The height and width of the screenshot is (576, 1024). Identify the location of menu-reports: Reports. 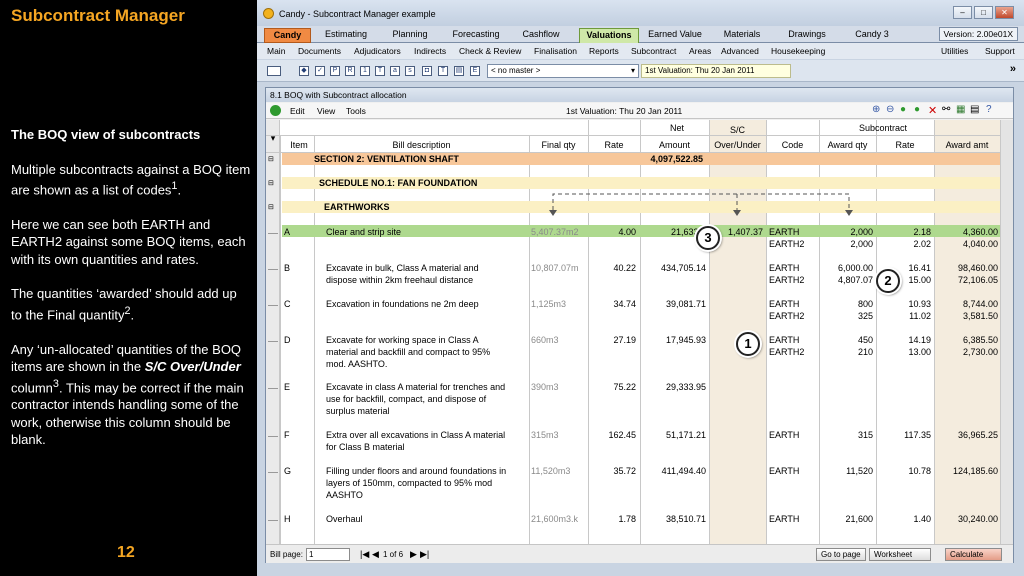
(604, 51).